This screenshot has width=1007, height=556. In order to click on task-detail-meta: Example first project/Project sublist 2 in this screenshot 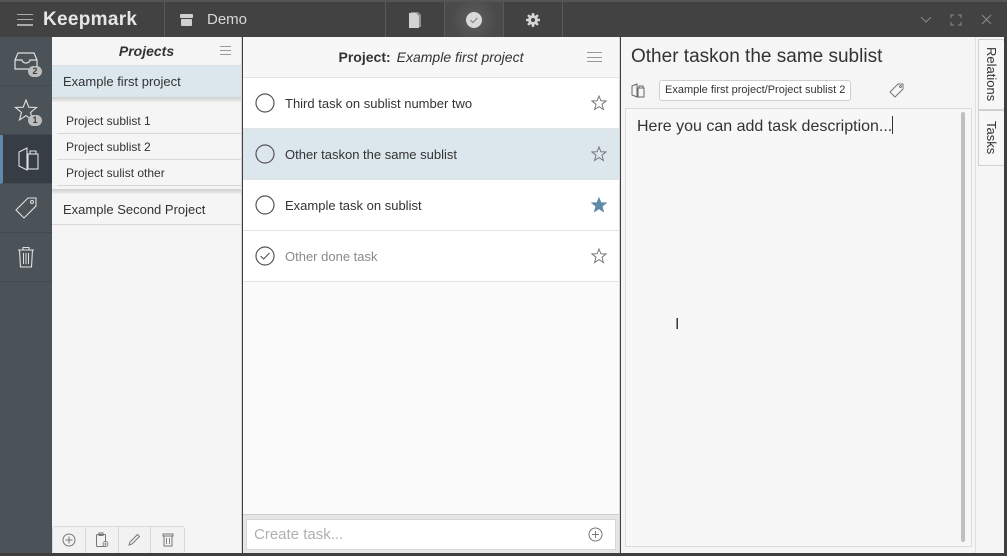, I will do `click(801, 90)`.